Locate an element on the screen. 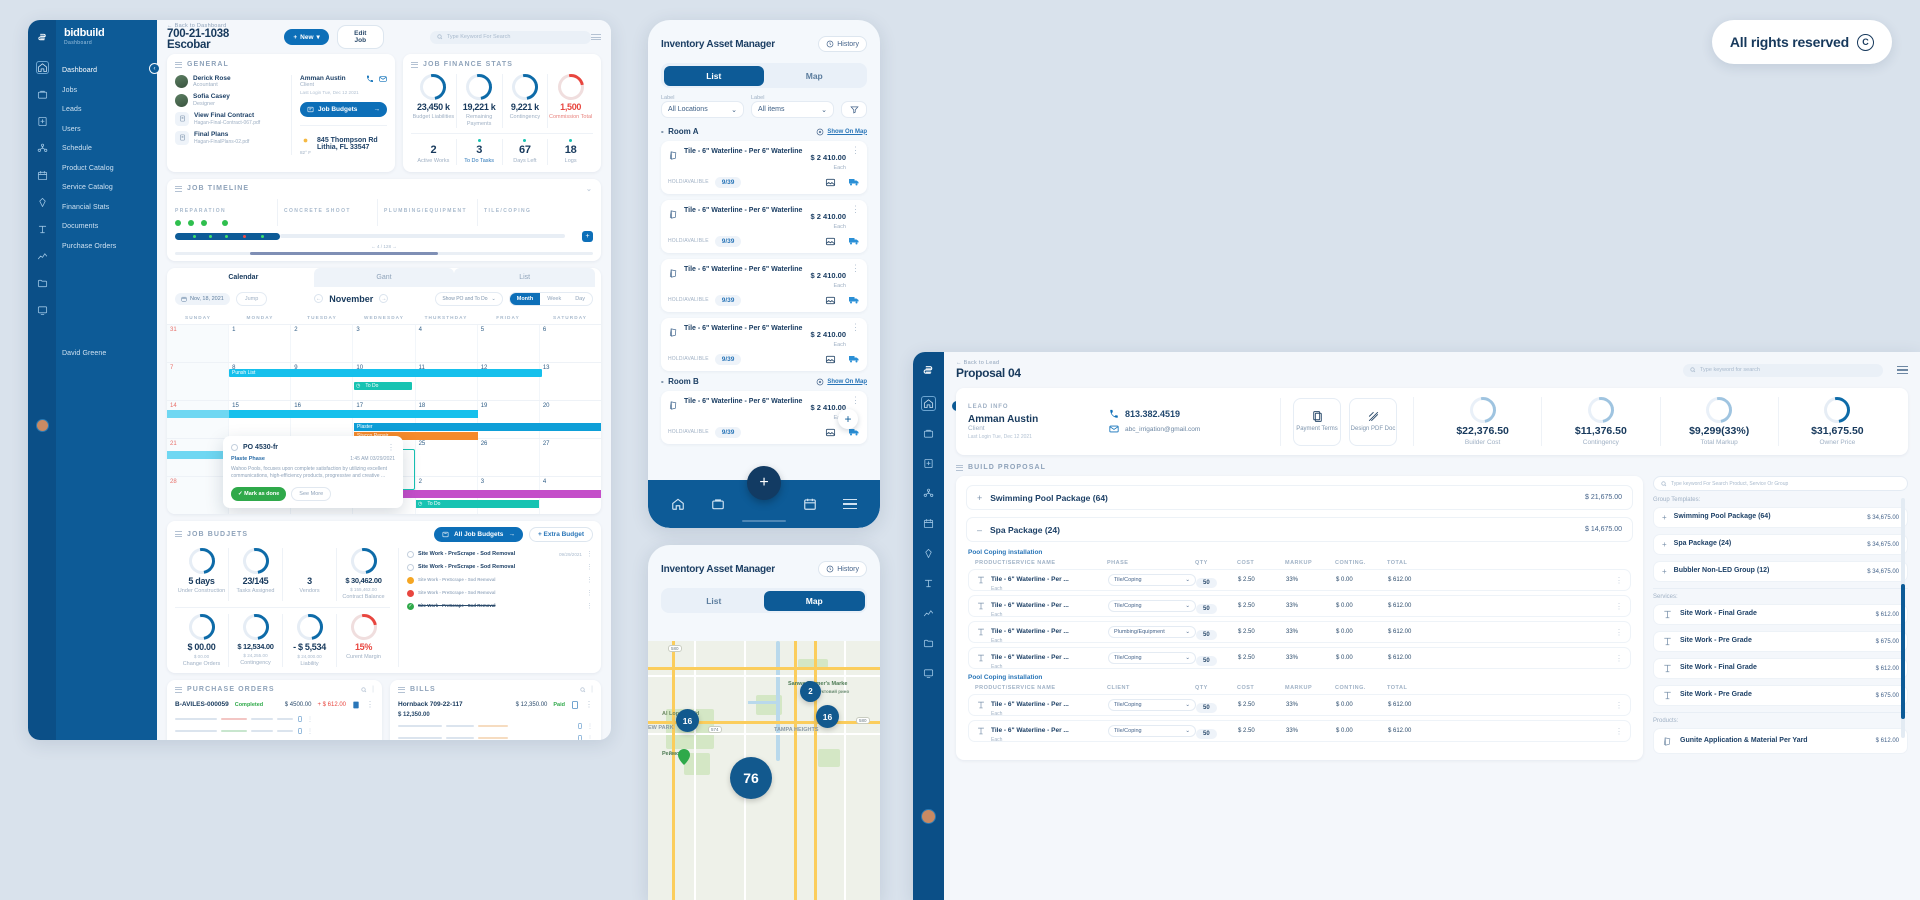 Image resolution: width=1920 pixels, height=900 pixels. map-pin-2: 2 is located at coordinates (810, 691).